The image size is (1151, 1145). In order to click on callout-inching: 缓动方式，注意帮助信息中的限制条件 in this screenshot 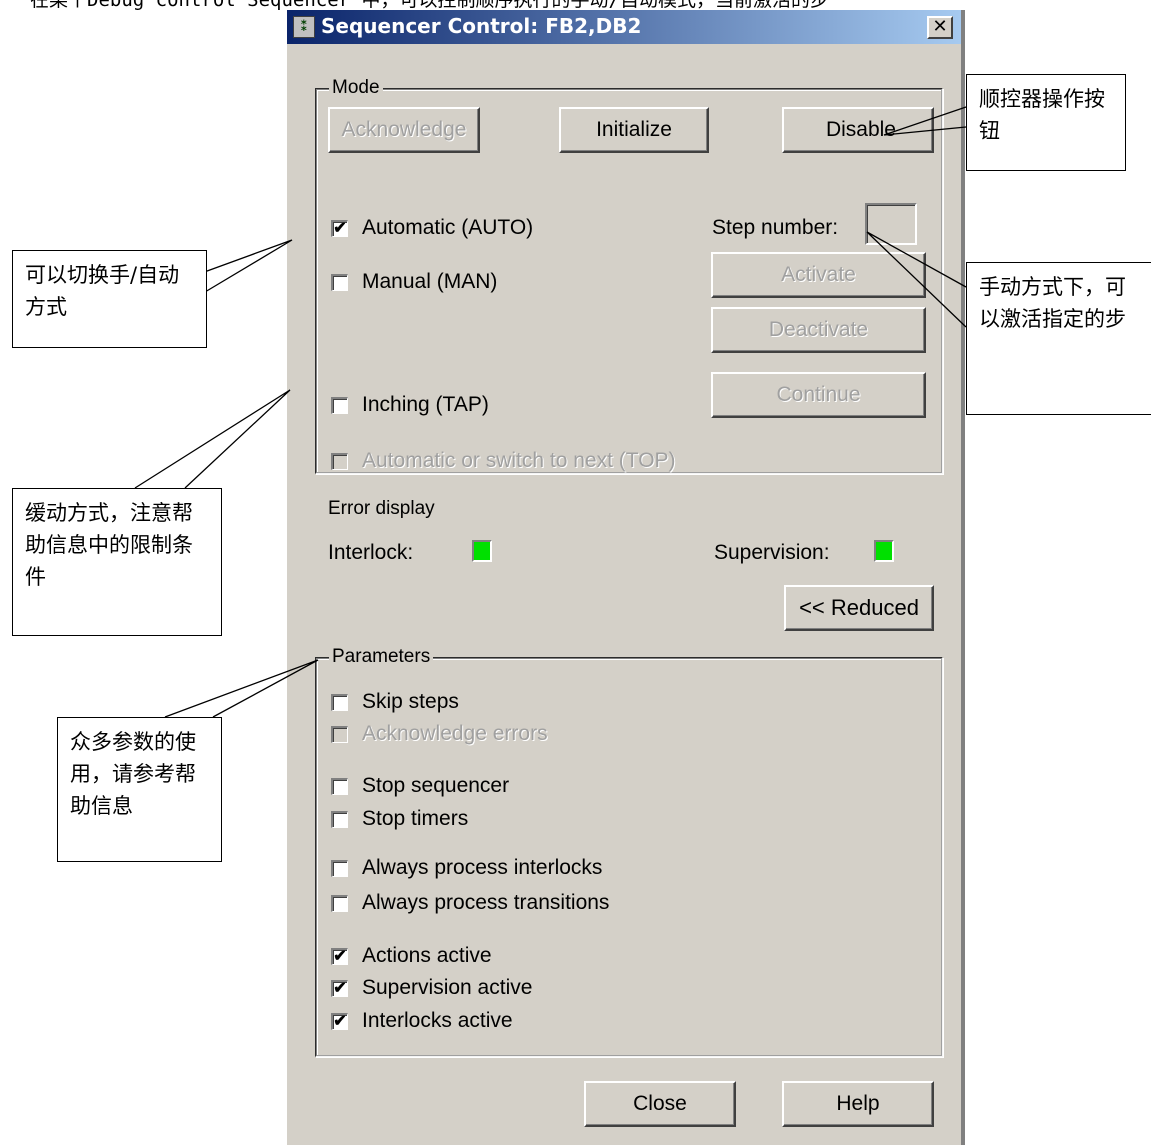, I will do `click(117, 562)`.